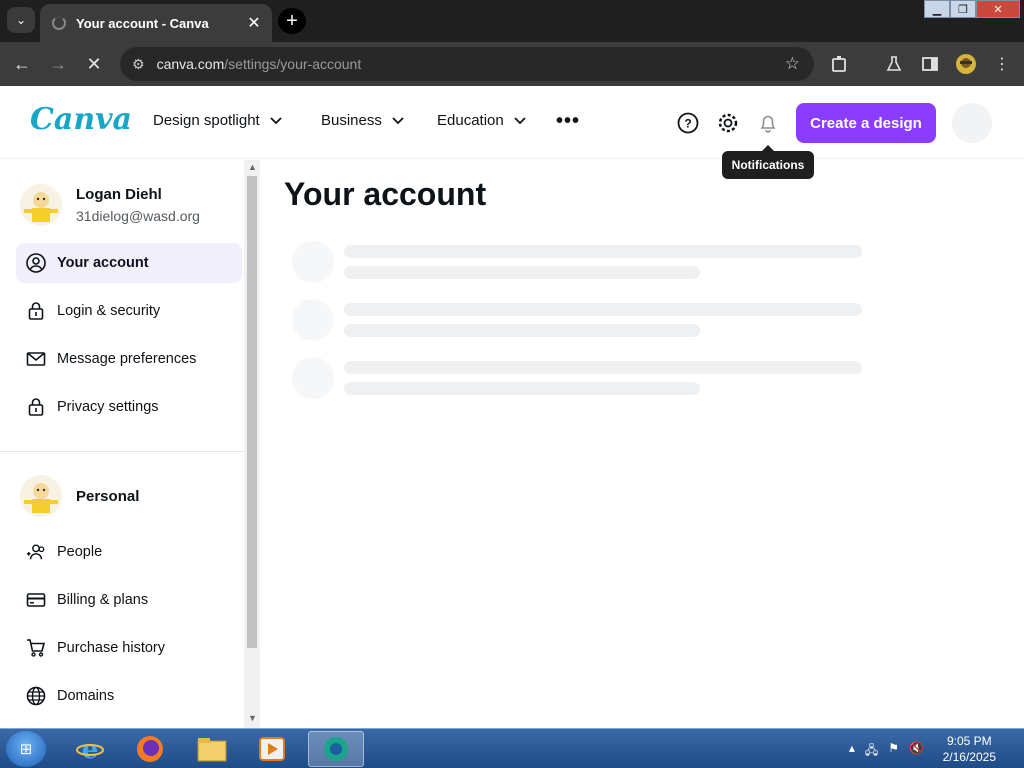  I want to click on side-panel-icon, so click(930, 64).